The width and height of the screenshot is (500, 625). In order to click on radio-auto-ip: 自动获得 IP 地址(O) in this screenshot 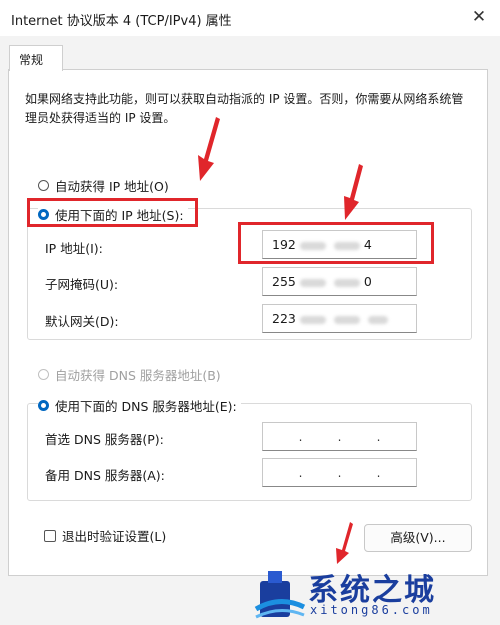, I will do `click(103, 185)`.